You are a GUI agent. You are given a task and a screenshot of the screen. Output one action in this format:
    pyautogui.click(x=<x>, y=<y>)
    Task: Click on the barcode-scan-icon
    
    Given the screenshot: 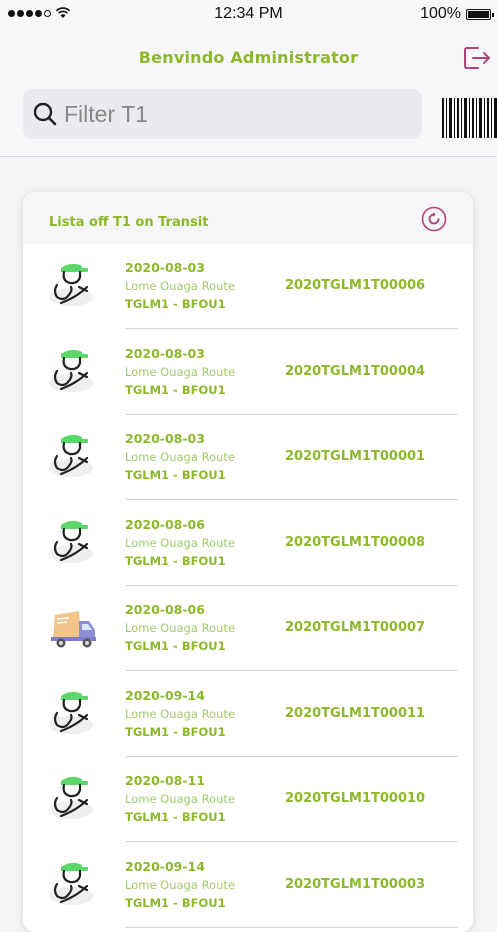 What is the action you would take?
    pyautogui.click(x=468, y=118)
    